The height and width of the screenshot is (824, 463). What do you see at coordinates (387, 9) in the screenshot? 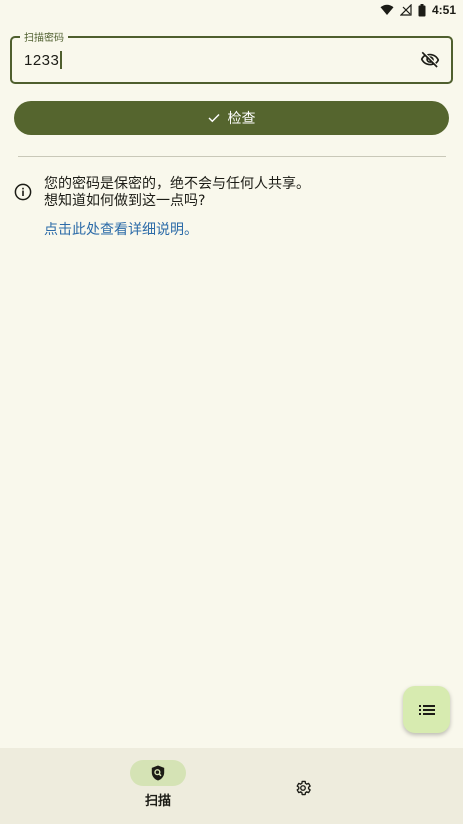
I see `wifi-icon` at bounding box center [387, 9].